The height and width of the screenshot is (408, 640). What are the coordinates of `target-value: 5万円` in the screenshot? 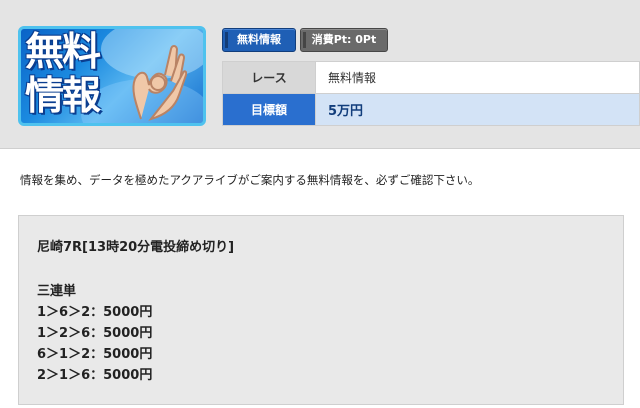 It's located at (477, 109).